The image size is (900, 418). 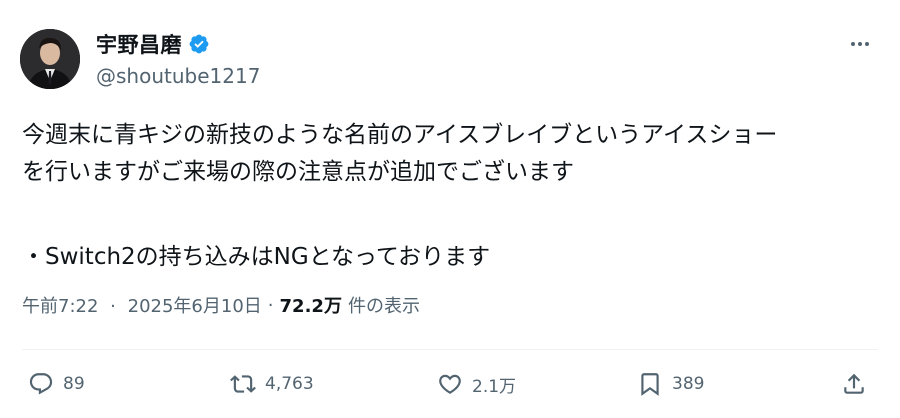 I want to click on share-button, so click(x=854, y=384).